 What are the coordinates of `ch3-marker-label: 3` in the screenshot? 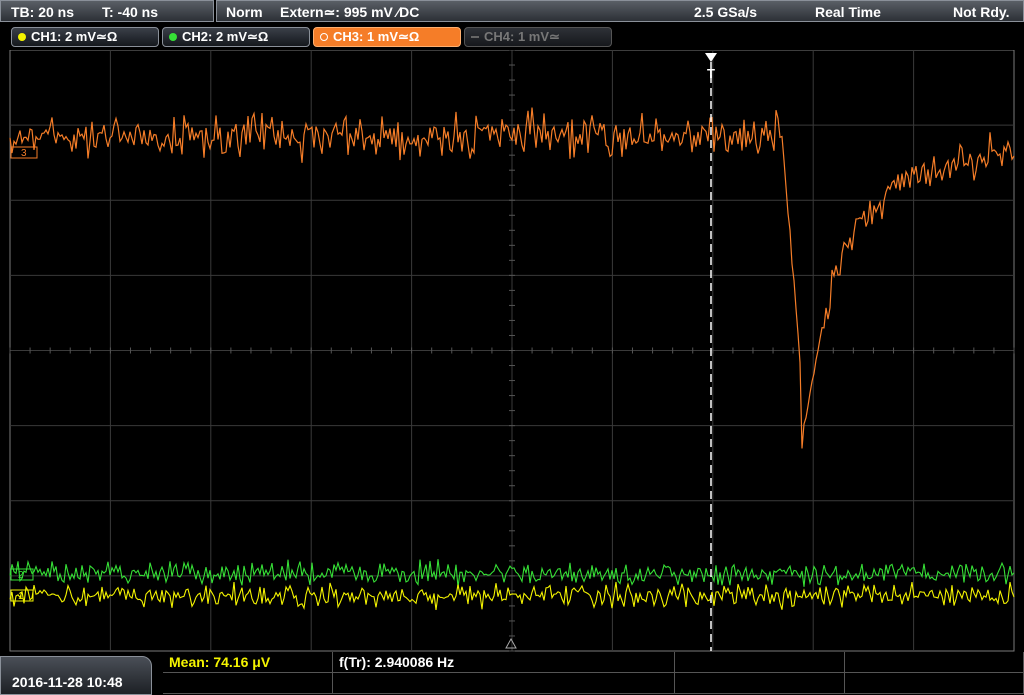 It's located at (24, 153).